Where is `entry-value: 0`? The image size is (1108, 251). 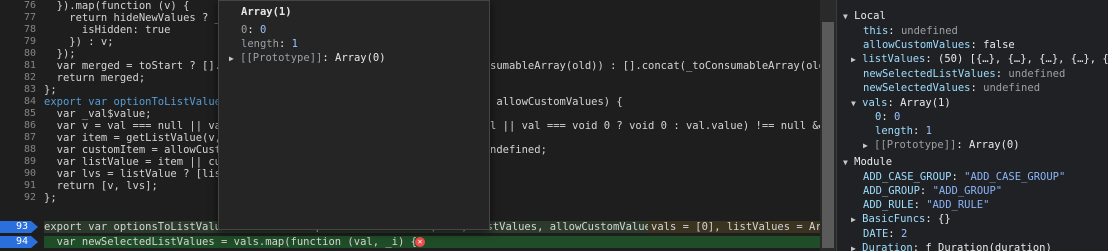 entry-value: 0 is located at coordinates (263, 30).